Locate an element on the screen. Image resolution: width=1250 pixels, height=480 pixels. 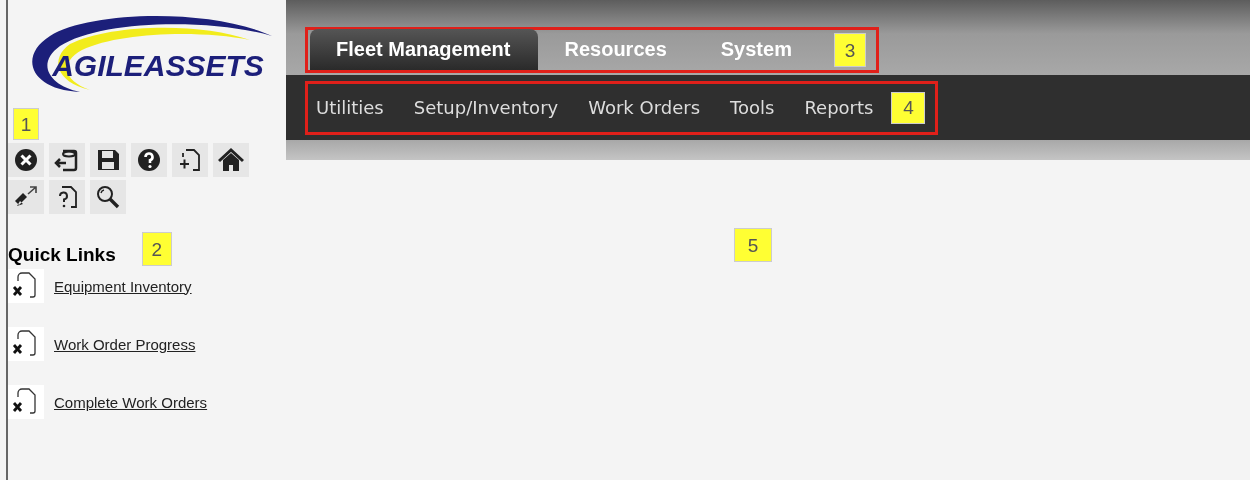
exit-icon is located at coordinates (67, 160).